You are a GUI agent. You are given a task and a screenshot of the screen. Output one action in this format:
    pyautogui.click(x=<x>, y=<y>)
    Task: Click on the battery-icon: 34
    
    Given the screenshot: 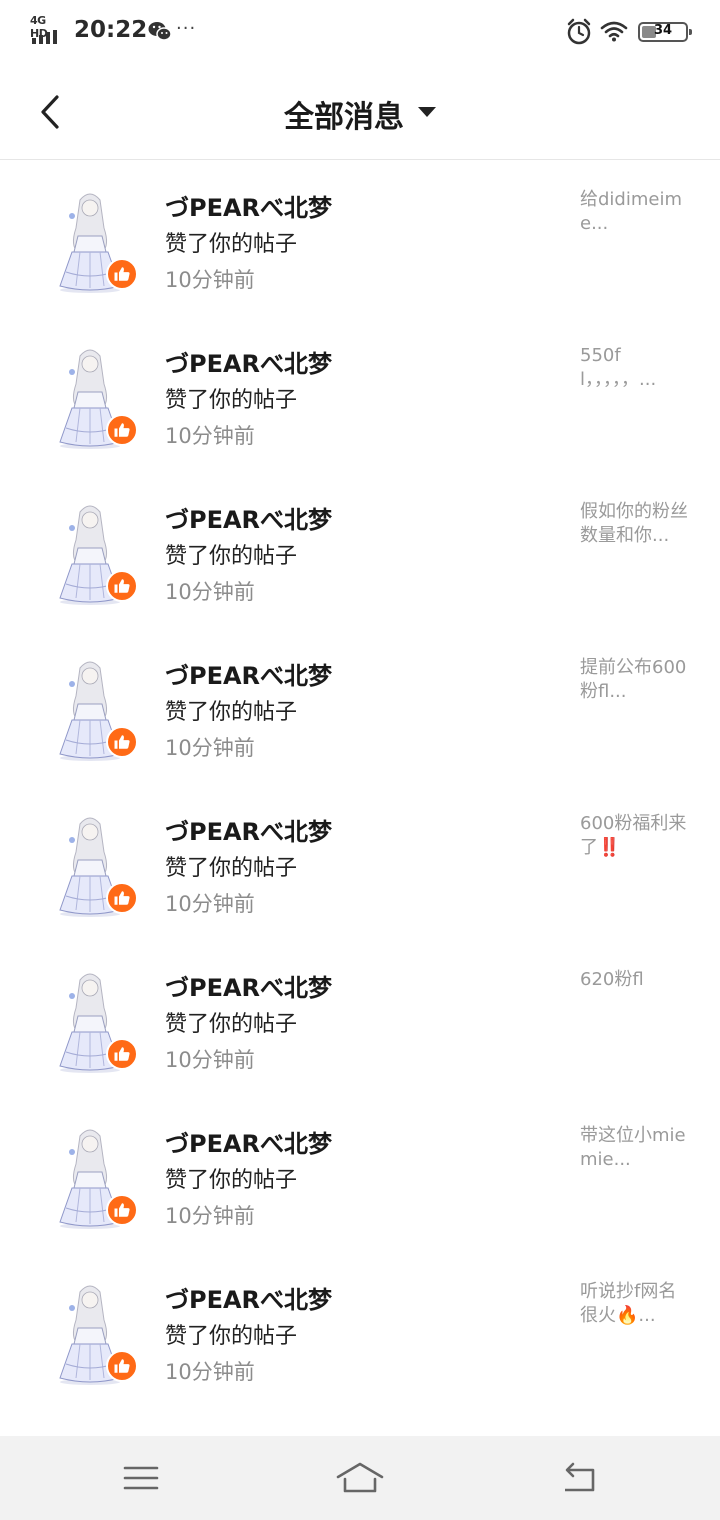 What is the action you would take?
    pyautogui.click(x=665, y=32)
    